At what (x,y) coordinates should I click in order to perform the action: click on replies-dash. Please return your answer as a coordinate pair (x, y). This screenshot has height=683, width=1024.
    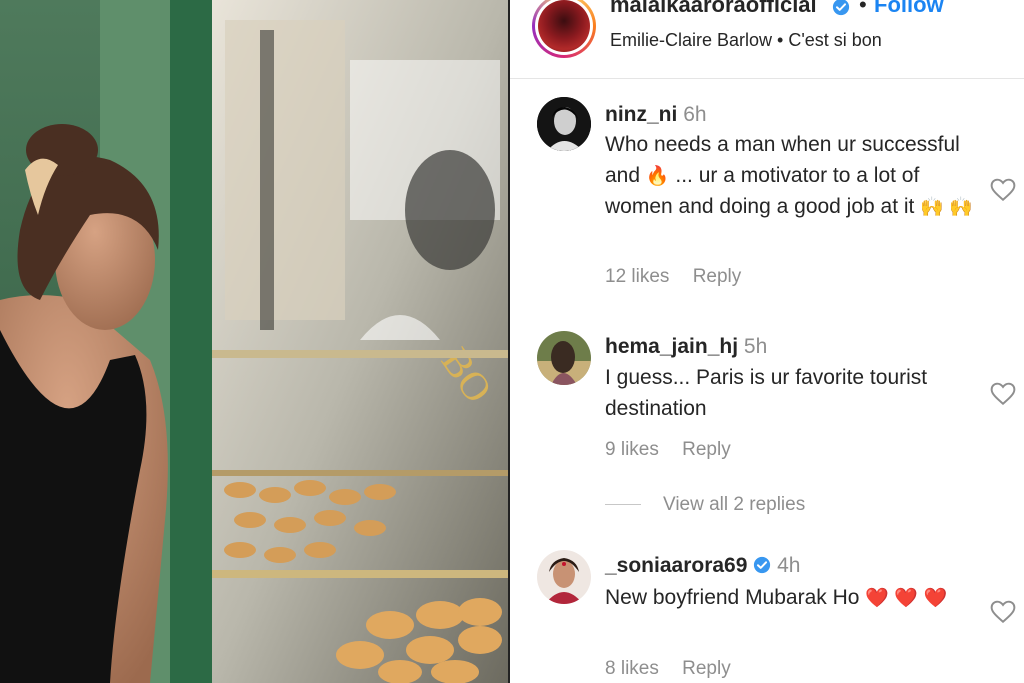
    Looking at the image, I should click on (623, 505).